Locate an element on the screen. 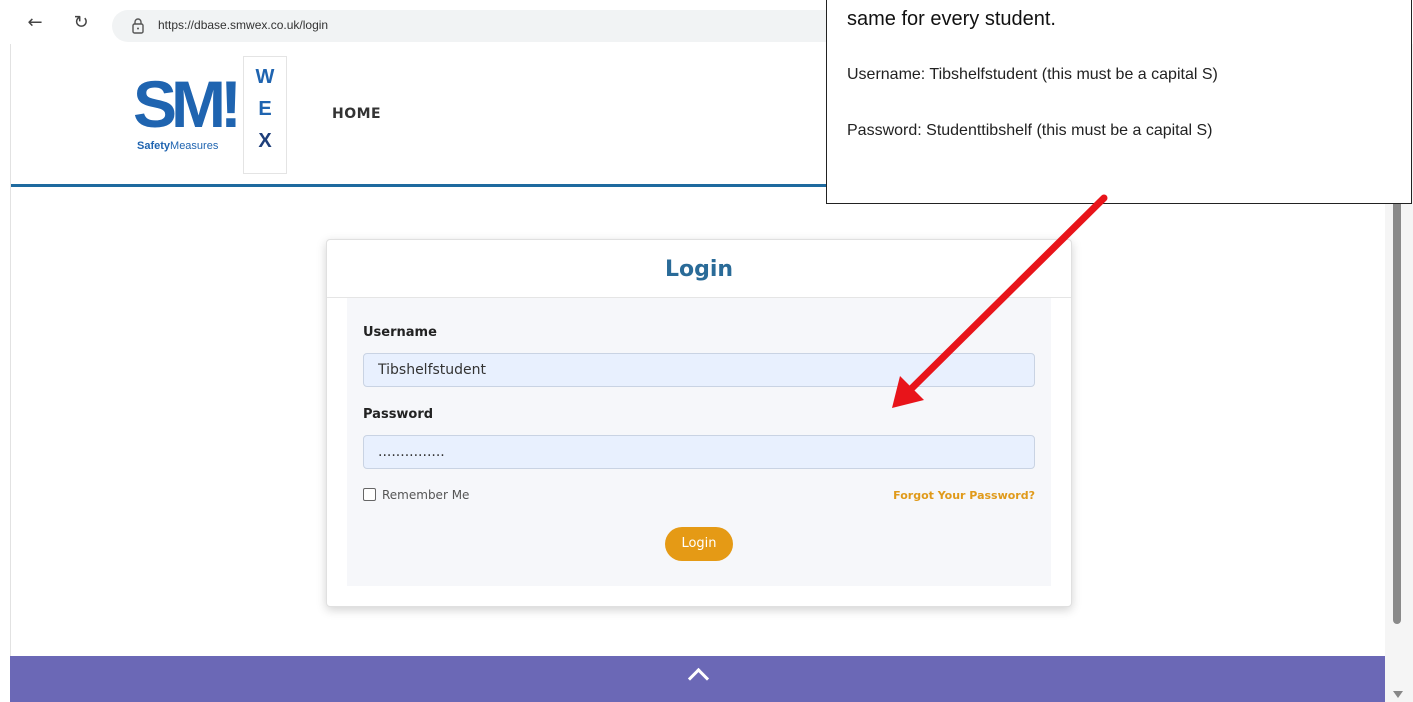 This screenshot has height=702, width=1413. annotation-arrow is located at coordinates (1000, 301).